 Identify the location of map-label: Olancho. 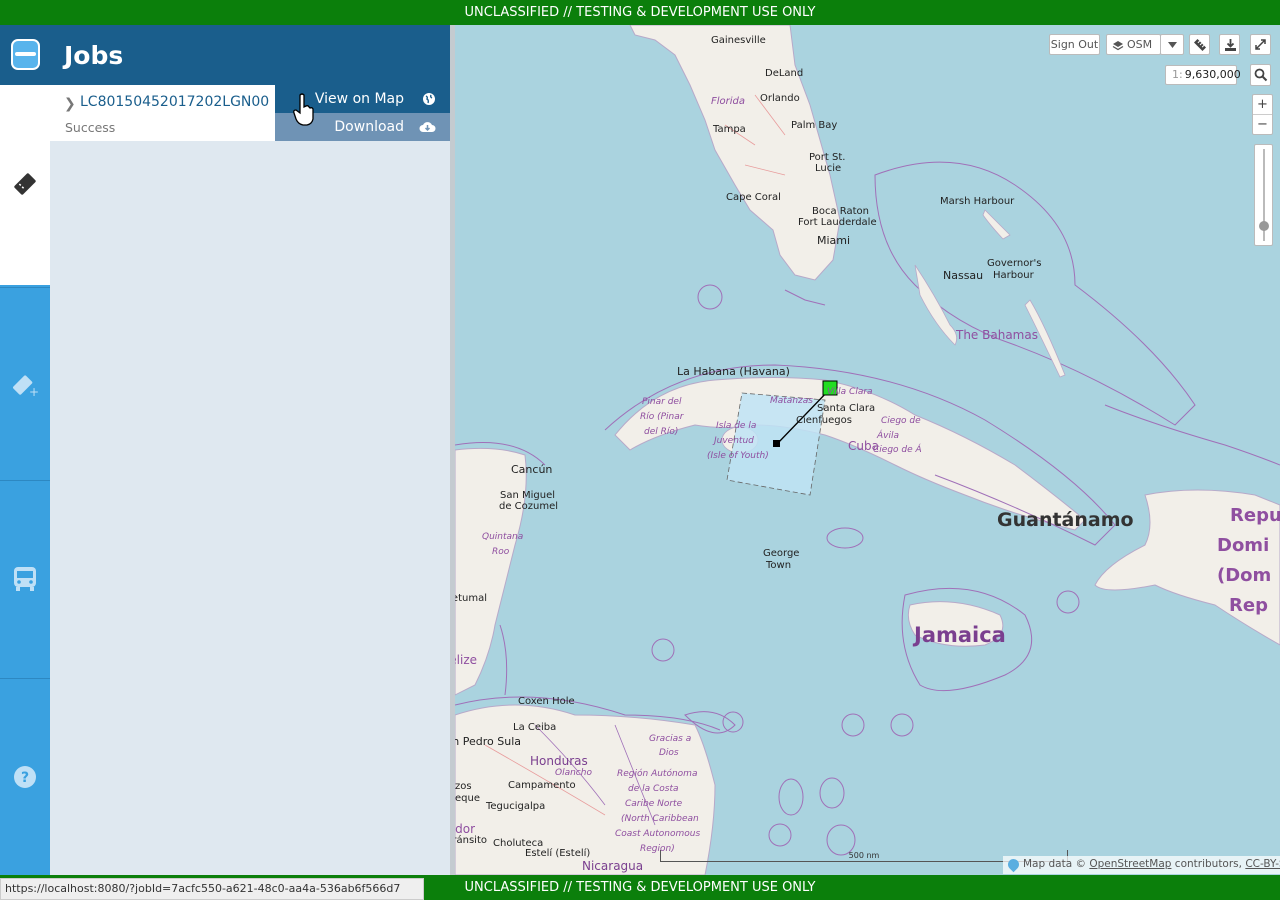
(573, 773).